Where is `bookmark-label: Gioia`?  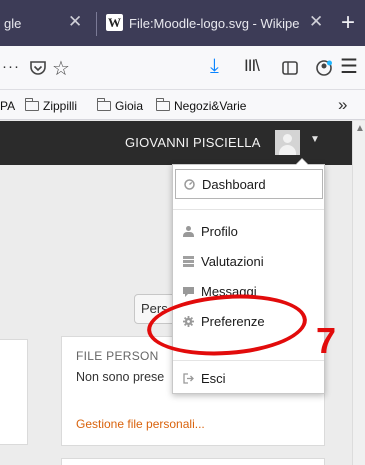
bookmark-label: Gioia is located at coordinates (129, 106).